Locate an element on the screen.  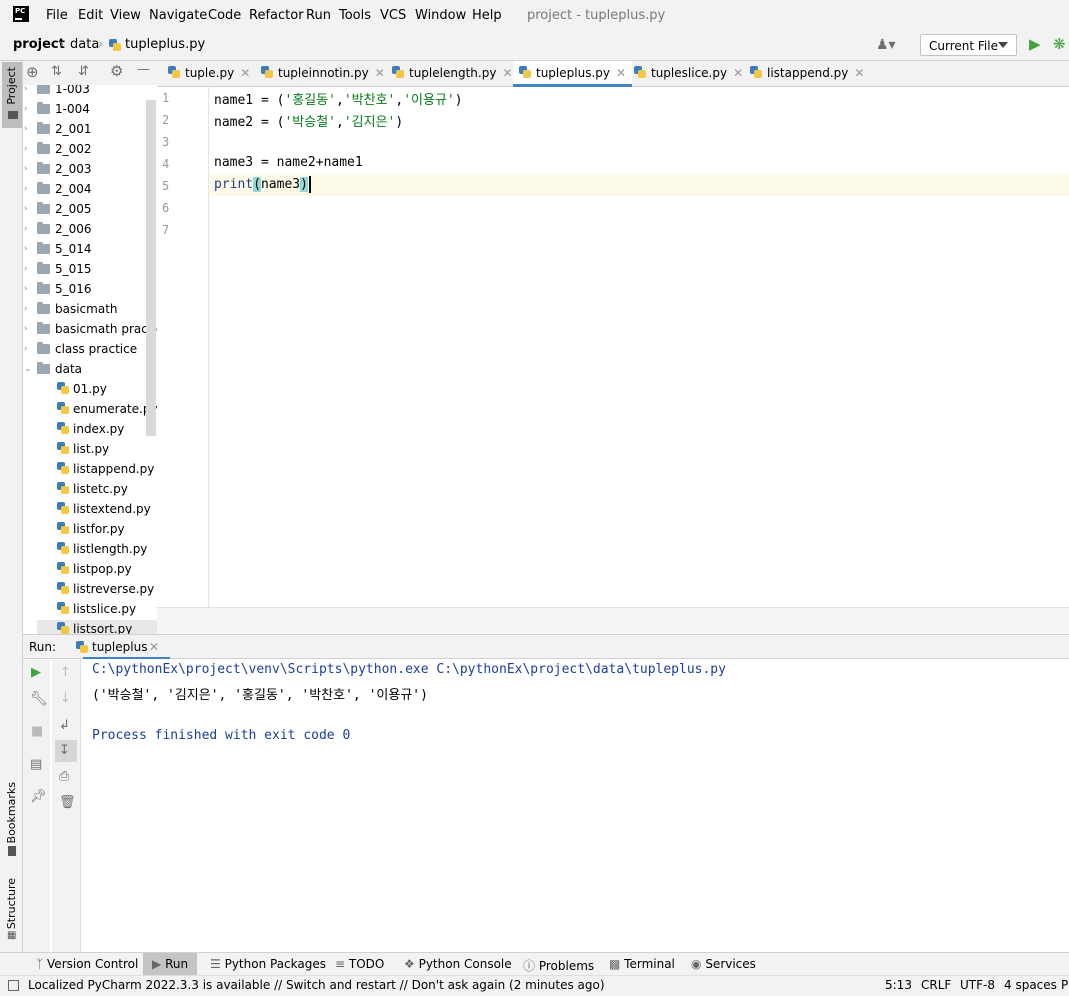
menu-navigate: Navigate is located at coordinates (178, 15).